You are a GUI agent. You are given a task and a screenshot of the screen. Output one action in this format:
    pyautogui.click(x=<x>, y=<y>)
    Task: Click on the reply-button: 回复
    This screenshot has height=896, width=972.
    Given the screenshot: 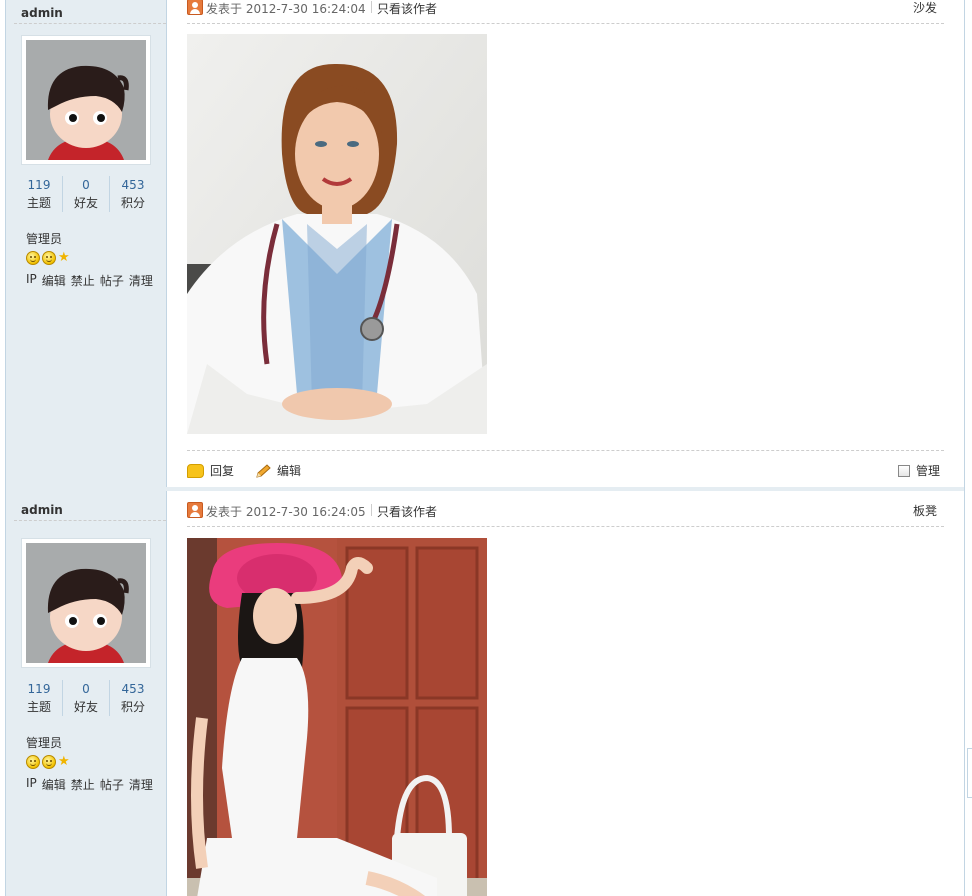 What is the action you would take?
    pyautogui.click(x=210, y=470)
    